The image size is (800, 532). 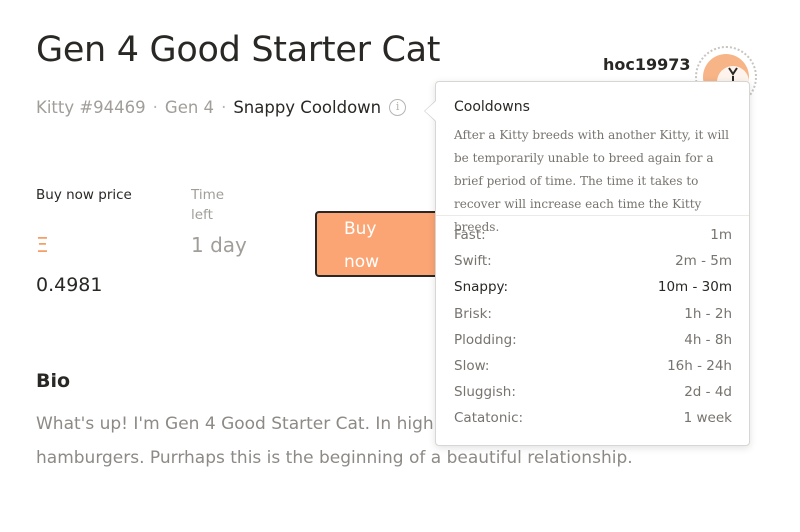 I want to click on tooltip-title: Cooldowns, so click(x=492, y=107).